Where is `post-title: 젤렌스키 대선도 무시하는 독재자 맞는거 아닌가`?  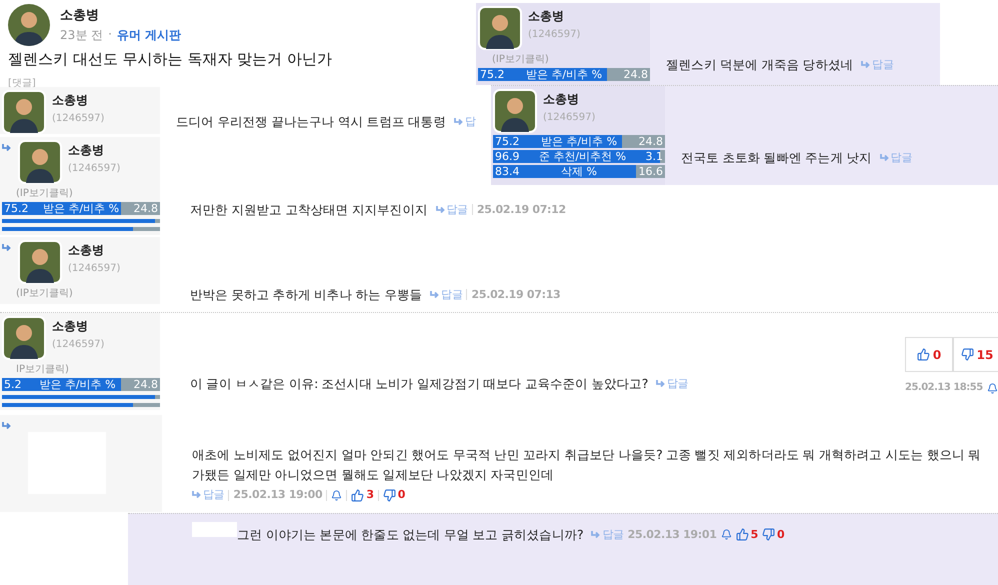
post-title: 젤렌스키 대선도 무시하는 독재자 맞는거 아닌가 is located at coordinates (170, 59).